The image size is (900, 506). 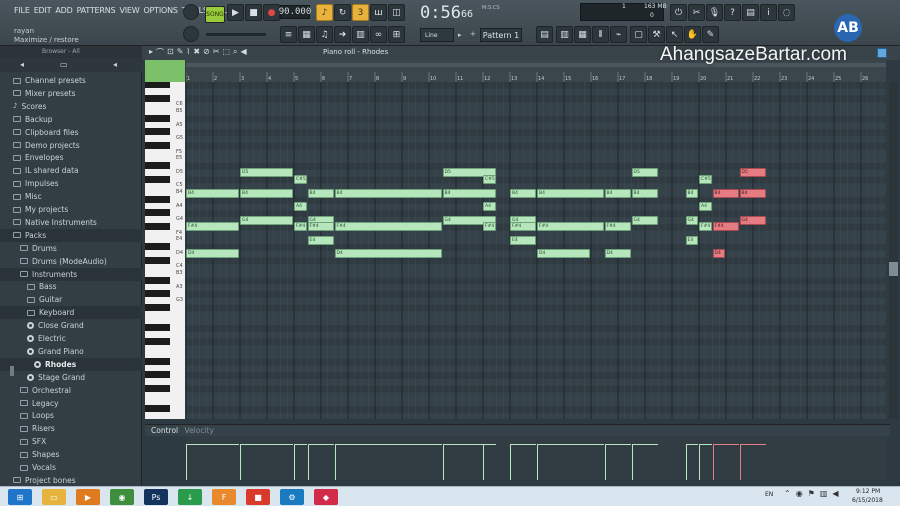 What do you see at coordinates (226, 52) in the screenshot?
I see `pr-select-icon: ⬚` at bounding box center [226, 52].